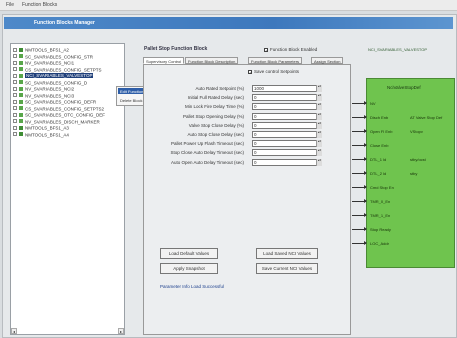 The width and height of the screenshot is (457, 338). Describe the element at coordinates (69, 89) in the screenshot. I see `tree-item: NV_SVARIABLES_NCI2` at that location.